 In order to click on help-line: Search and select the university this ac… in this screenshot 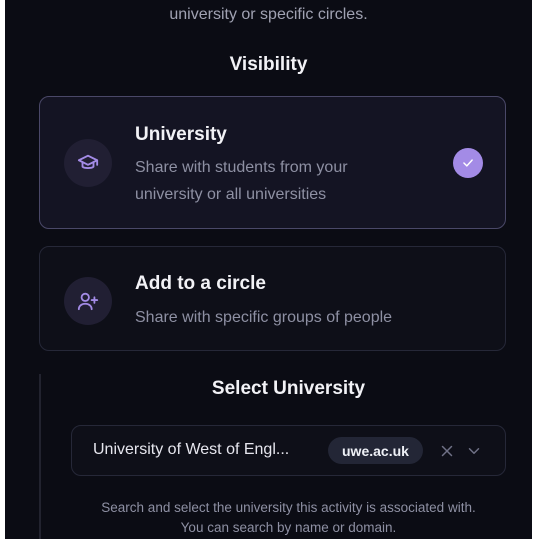, I will do `click(288, 507)`.